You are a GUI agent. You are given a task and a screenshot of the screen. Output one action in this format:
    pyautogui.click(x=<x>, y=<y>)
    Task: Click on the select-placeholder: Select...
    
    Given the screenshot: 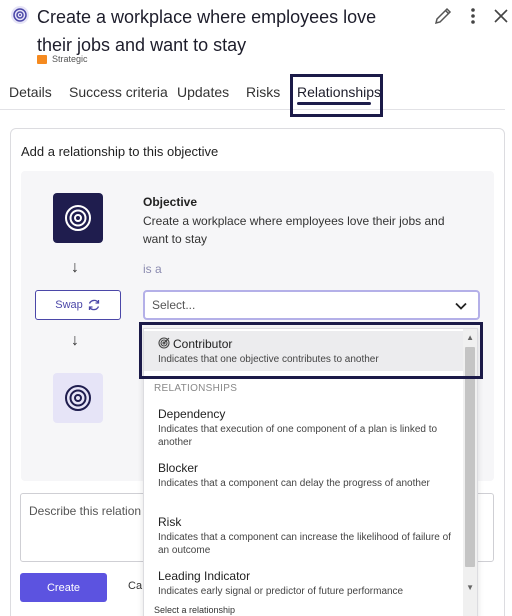 What is the action you would take?
    pyautogui.click(x=174, y=305)
    